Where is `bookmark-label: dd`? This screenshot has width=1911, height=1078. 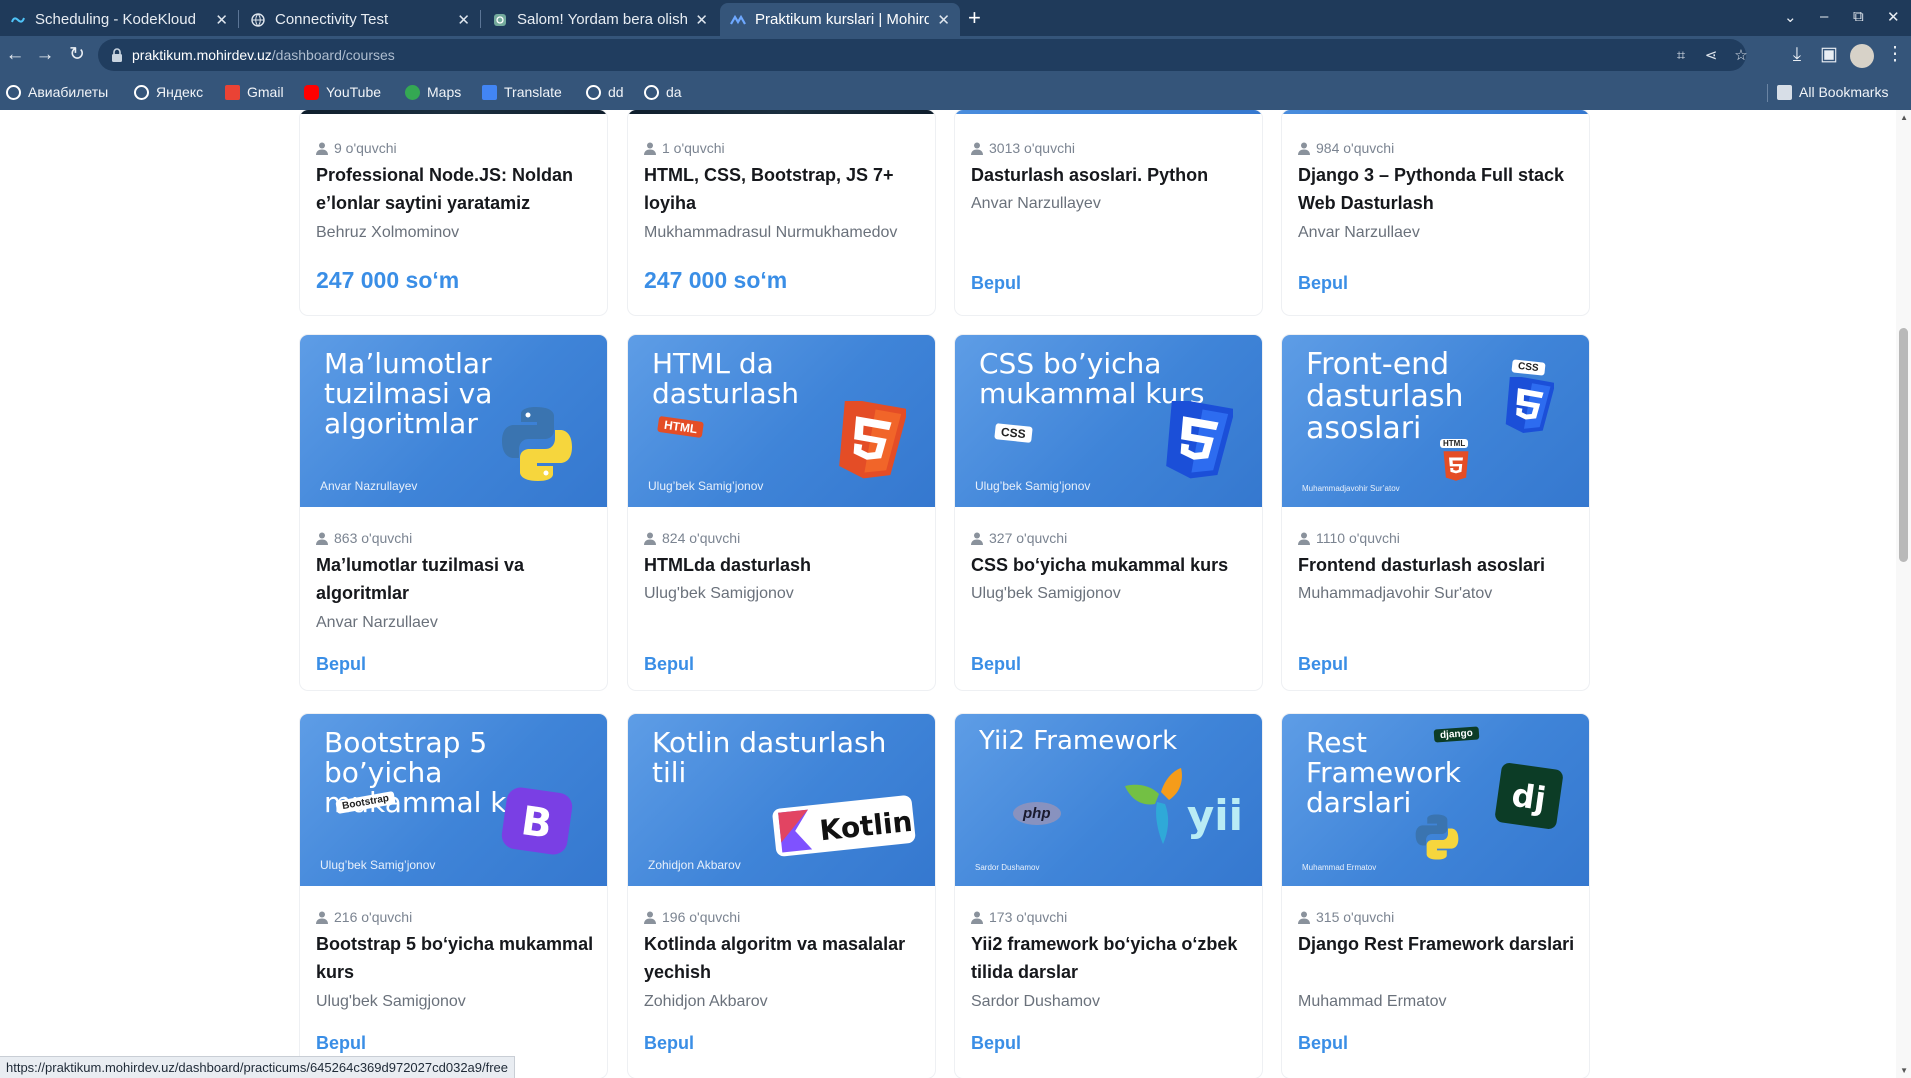 bookmark-label: dd is located at coordinates (616, 92).